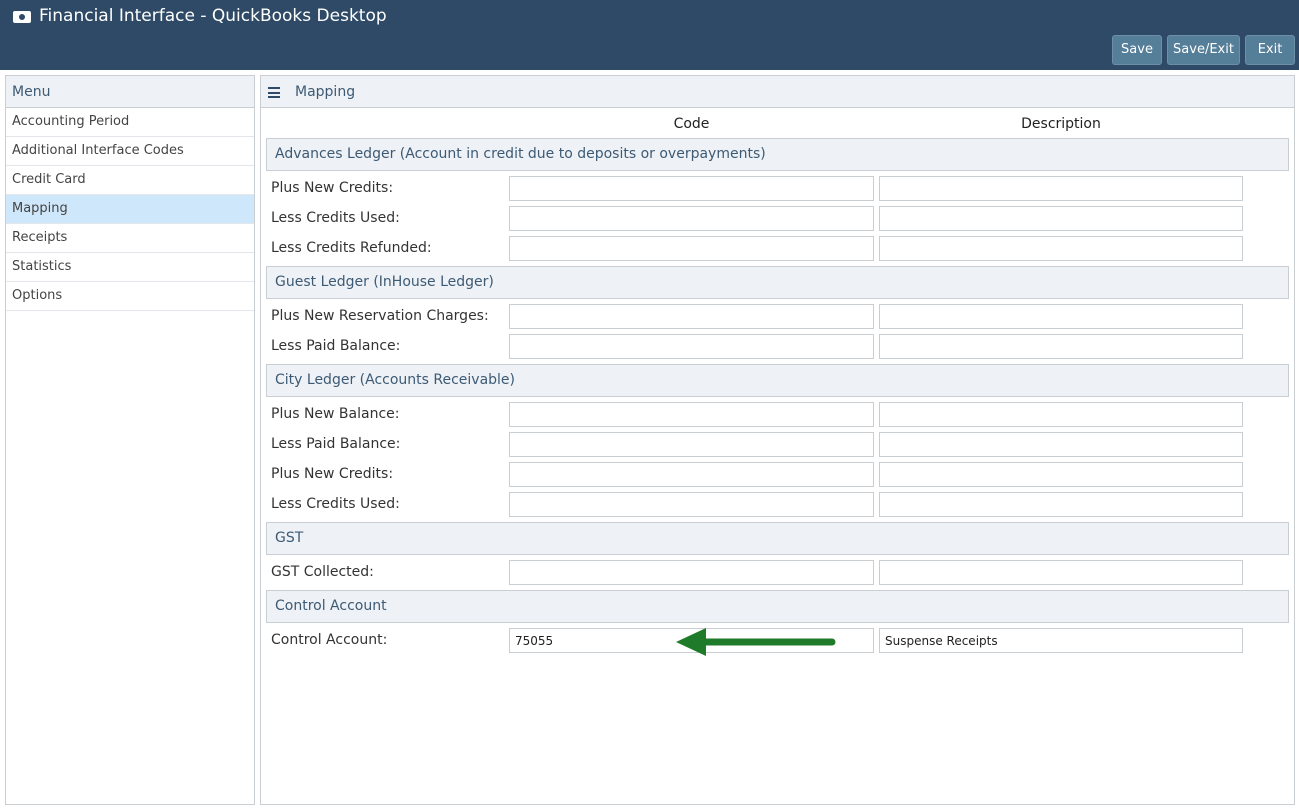 This screenshot has height=809, width=1299. What do you see at coordinates (1203, 50) in the screenshot?
I see `save-exit-button: Save/Exit` at bounding box center [1203, 50].